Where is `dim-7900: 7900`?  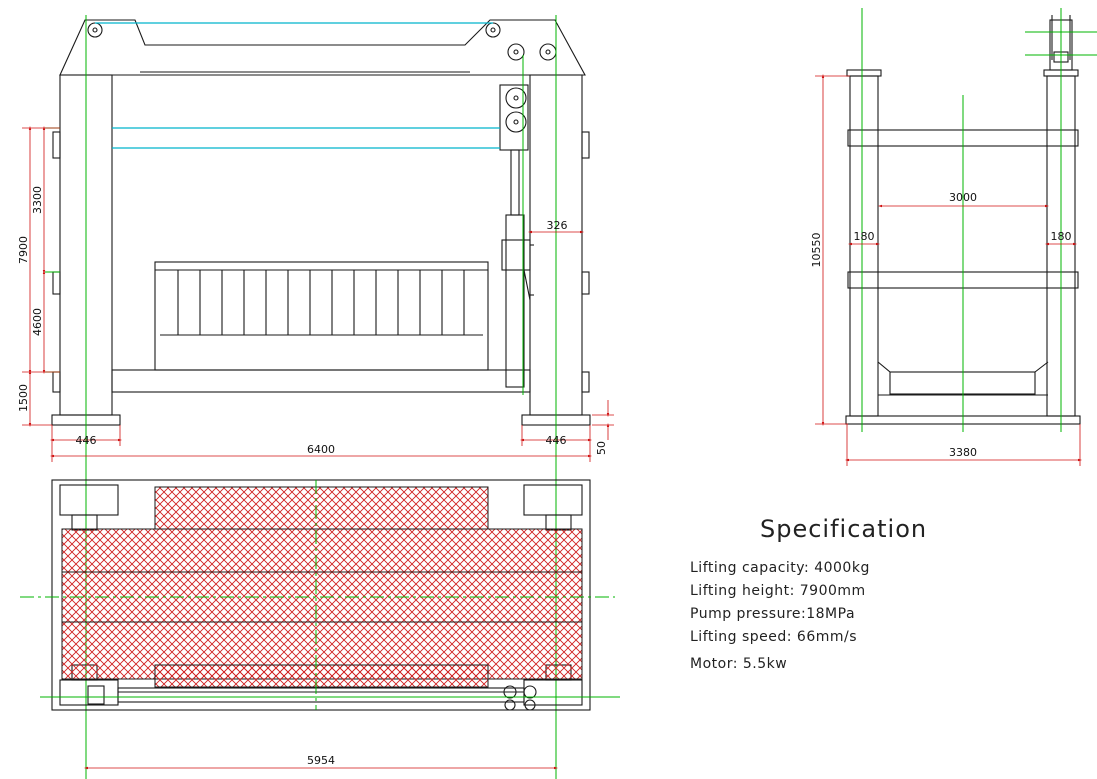 dim-7900: 7900 is located at coordinates (23, 250).